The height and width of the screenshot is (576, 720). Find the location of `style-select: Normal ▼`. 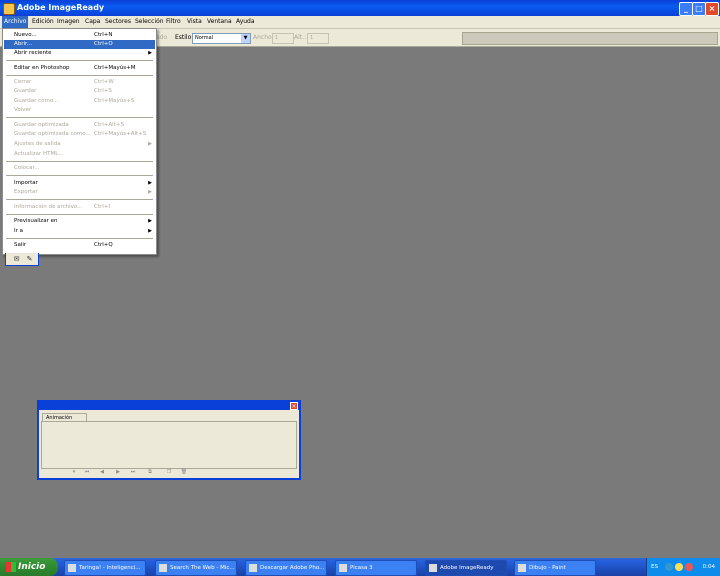

style-select: Normal ▼ is located at coordinates (221, 38).